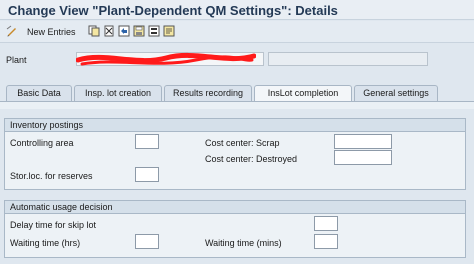  I want to click on undo-icon, so click(124, 31).